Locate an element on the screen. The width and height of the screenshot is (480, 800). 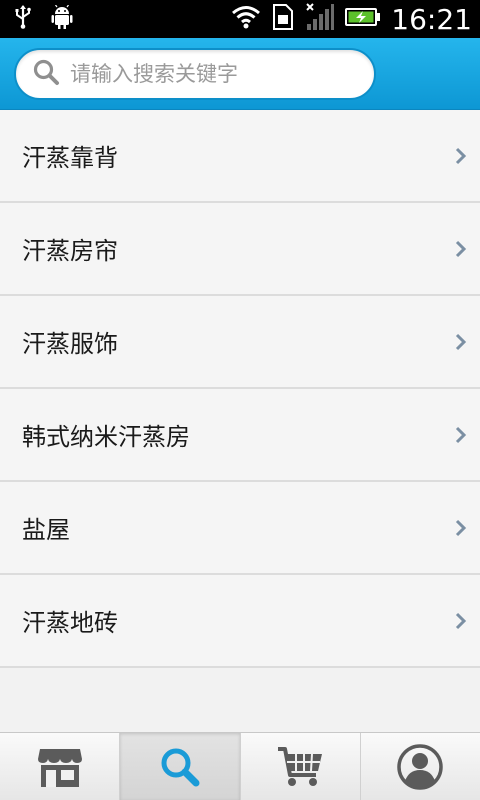
list-item: 汗蒸靠背 is located at coordinates (240, 156).